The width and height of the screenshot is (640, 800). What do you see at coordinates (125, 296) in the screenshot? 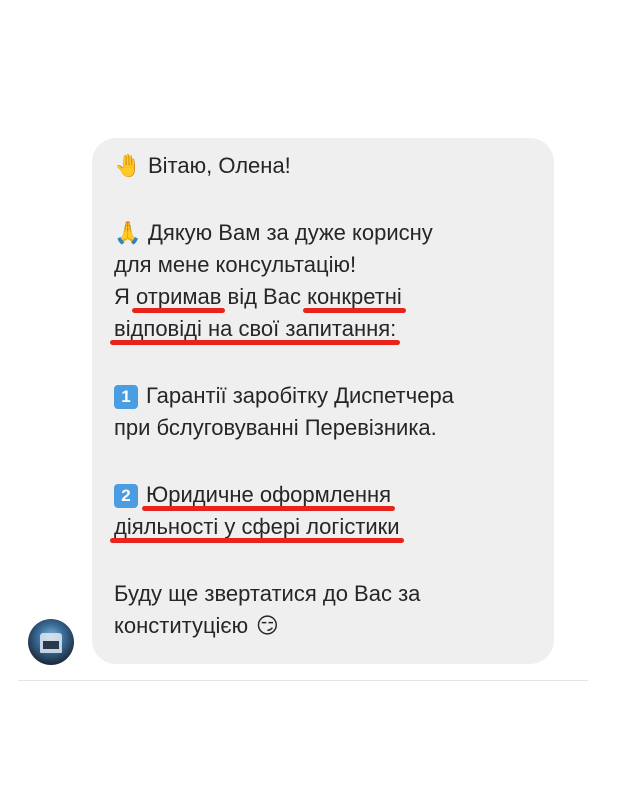
I see `received-prefix: Я` at bounding box center [125, 296].